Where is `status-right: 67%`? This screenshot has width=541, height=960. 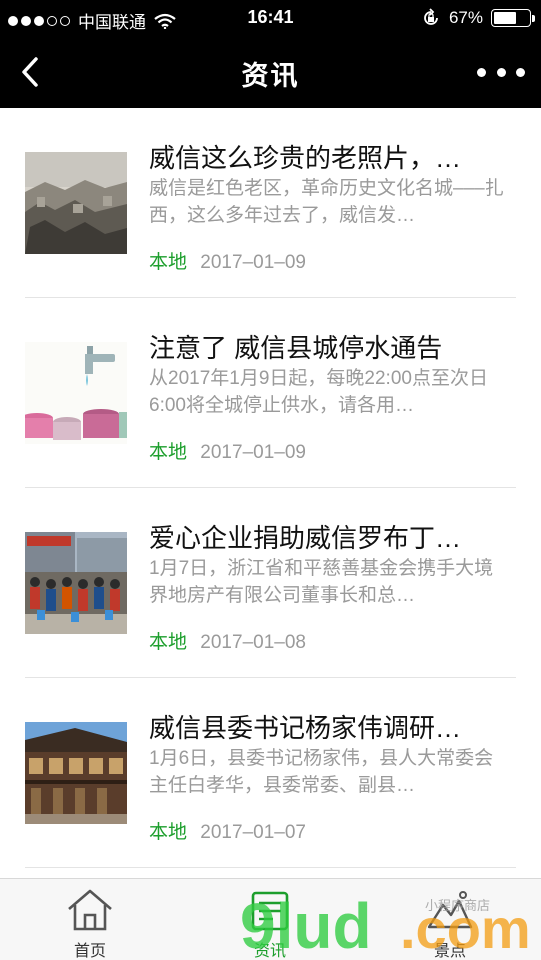 status-right: 67% is located at coordinates (478, 18).